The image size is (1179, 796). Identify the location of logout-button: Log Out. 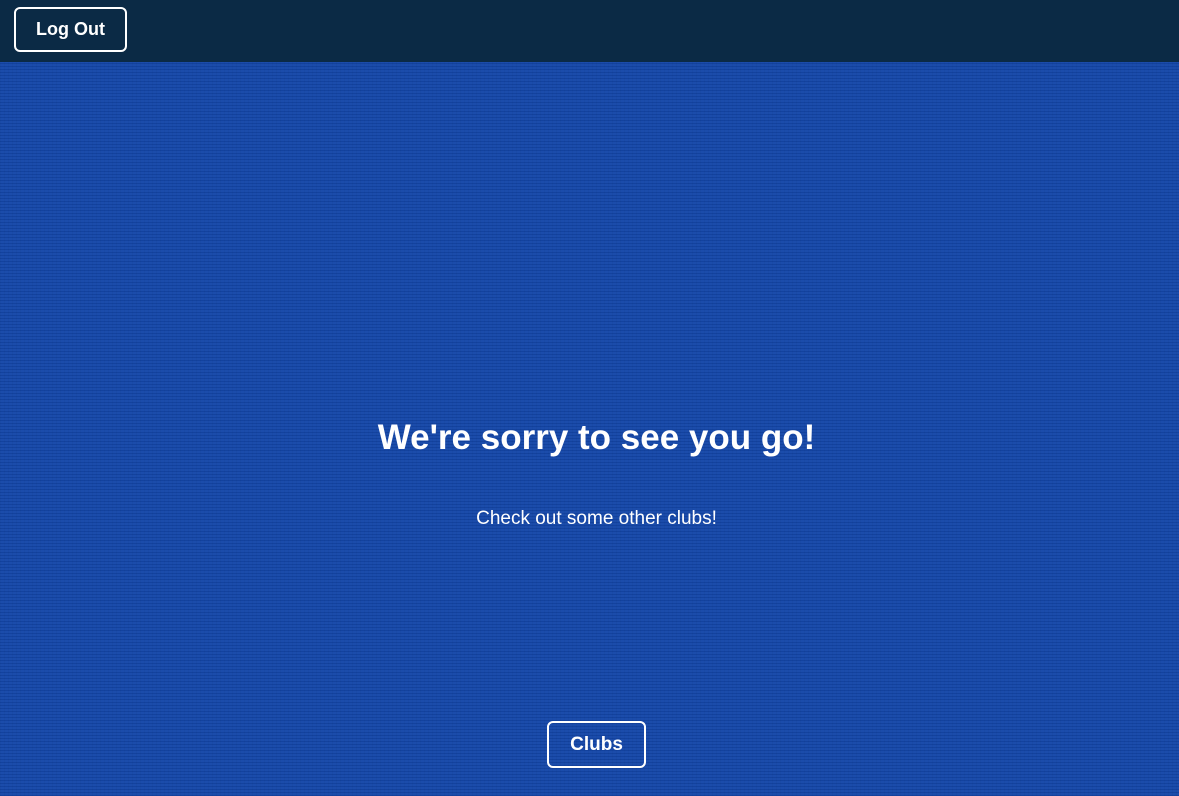
(70, 29).